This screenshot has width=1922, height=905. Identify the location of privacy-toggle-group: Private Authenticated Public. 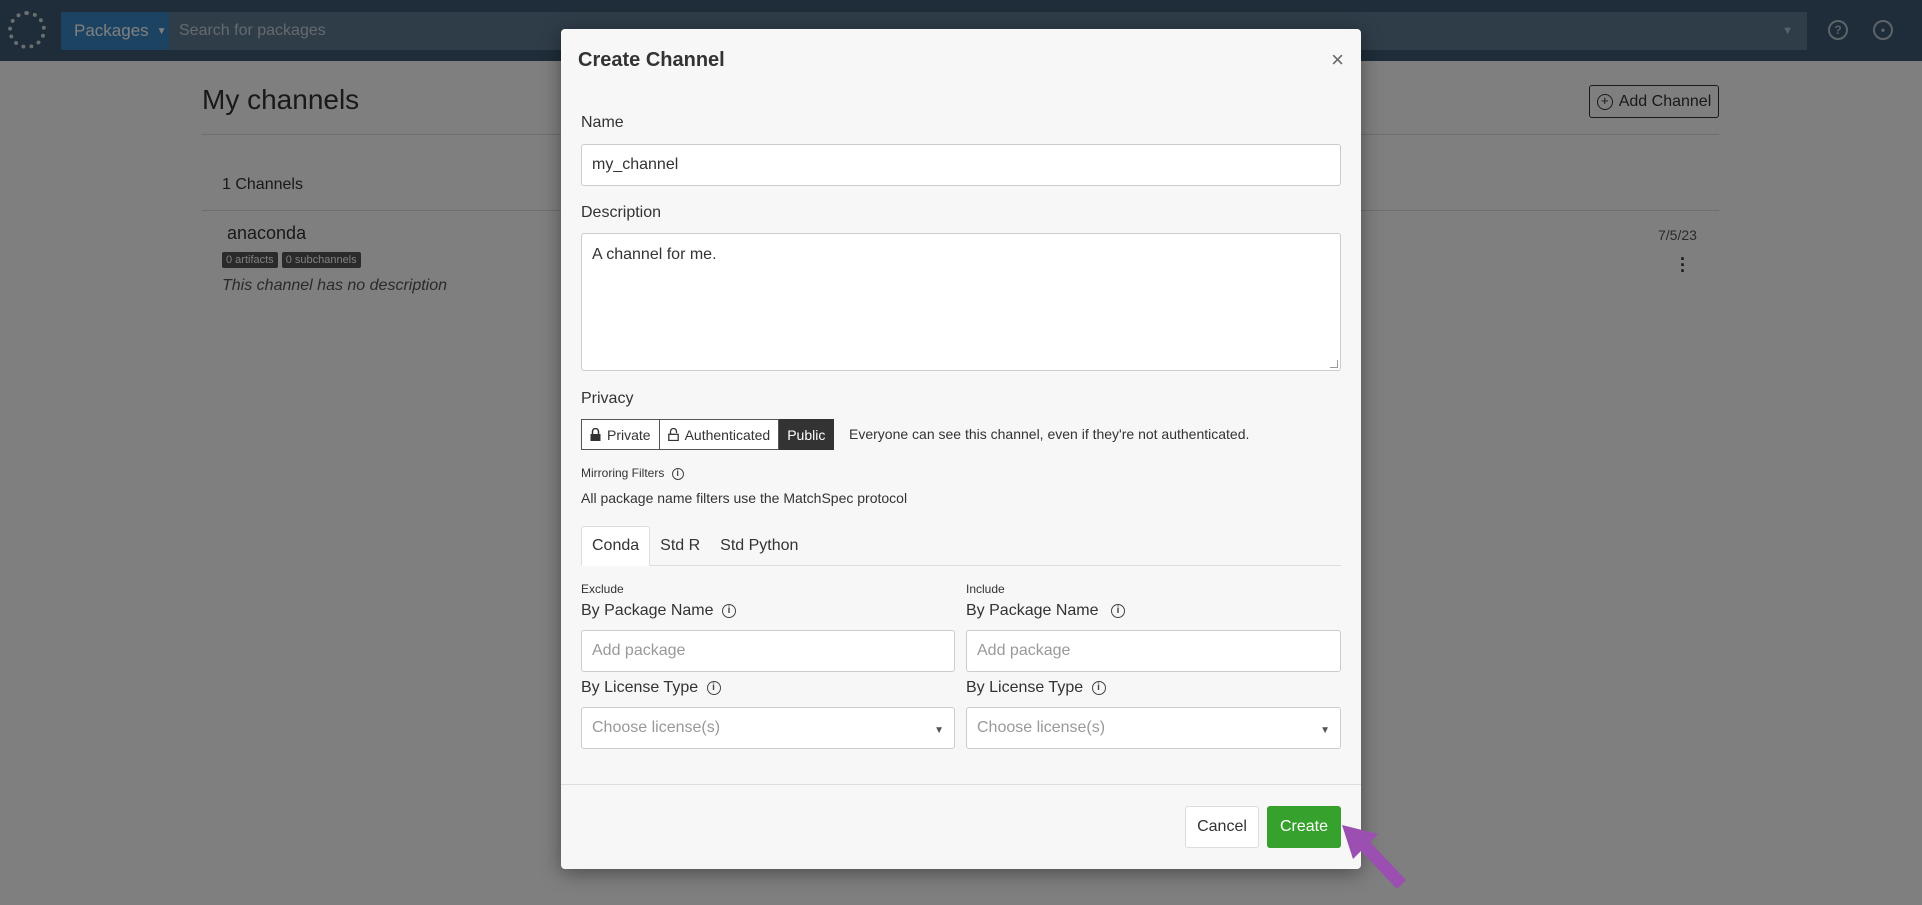
(708, 434).